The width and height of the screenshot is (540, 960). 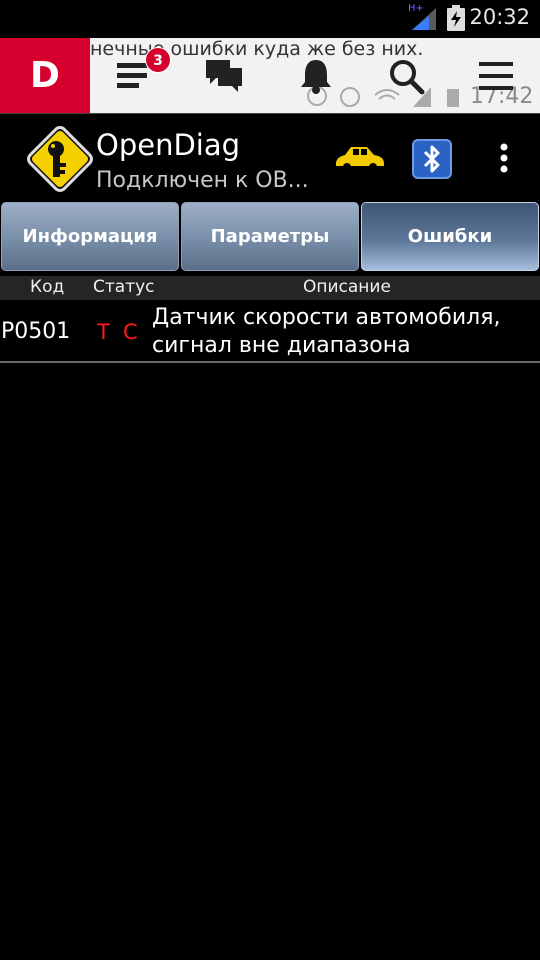 I want to click on status-t: T, so click(x=103, y=332).